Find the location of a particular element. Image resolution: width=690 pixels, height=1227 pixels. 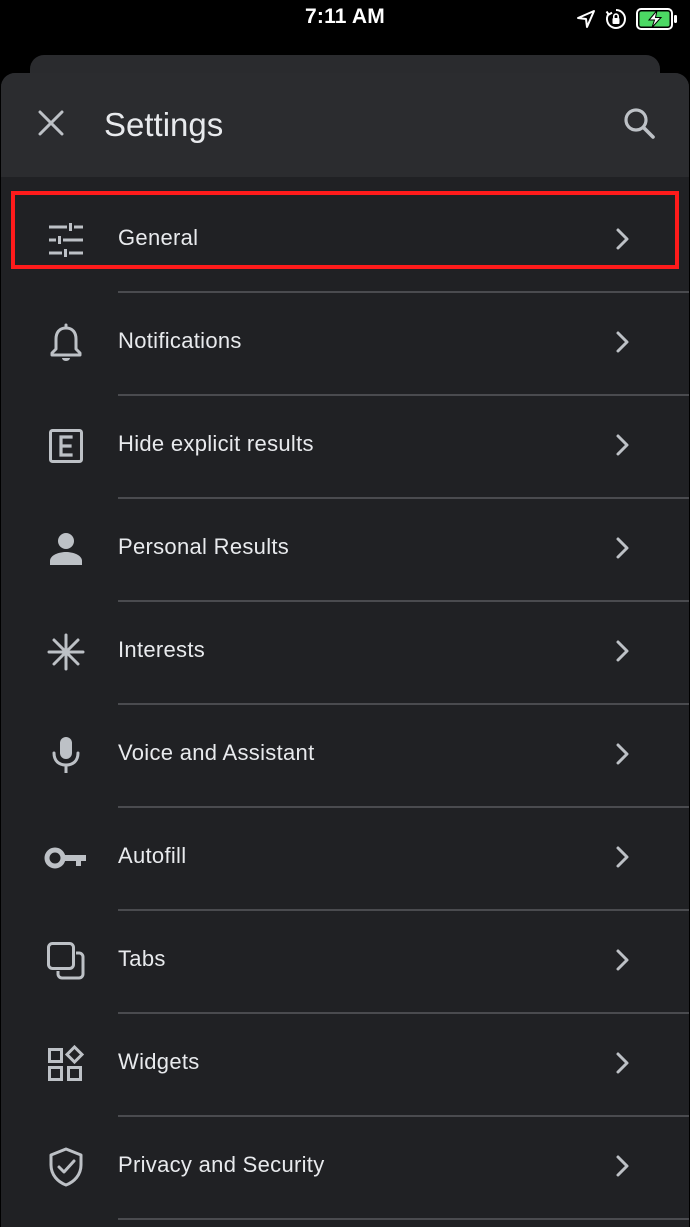

settings-item-label: Autofill is located at coordinates (152, 855).